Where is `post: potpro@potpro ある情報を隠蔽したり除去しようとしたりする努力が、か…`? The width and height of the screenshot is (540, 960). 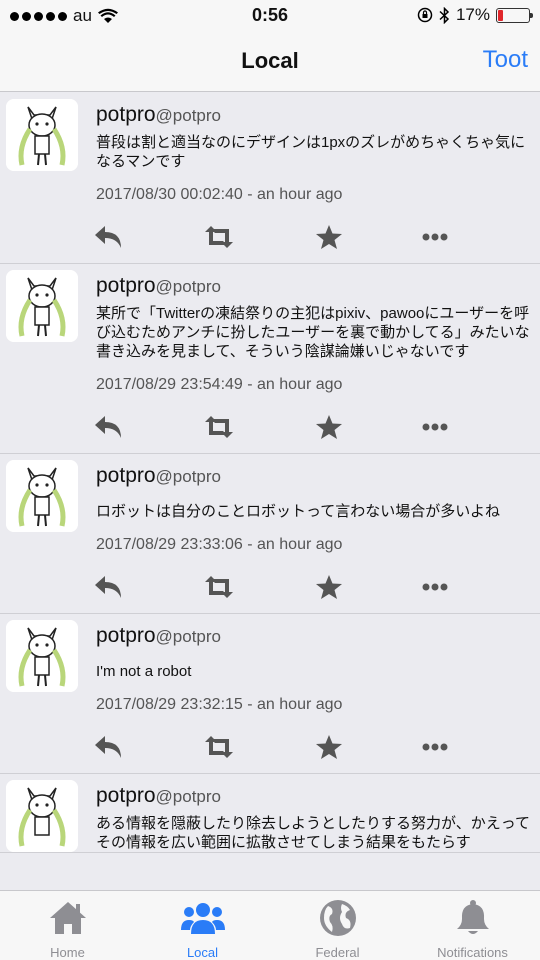
post: potpro@potpro ある情報を隠蔽したり除去しようとしたりする努力が、か… is located at coordinates (270, 813).